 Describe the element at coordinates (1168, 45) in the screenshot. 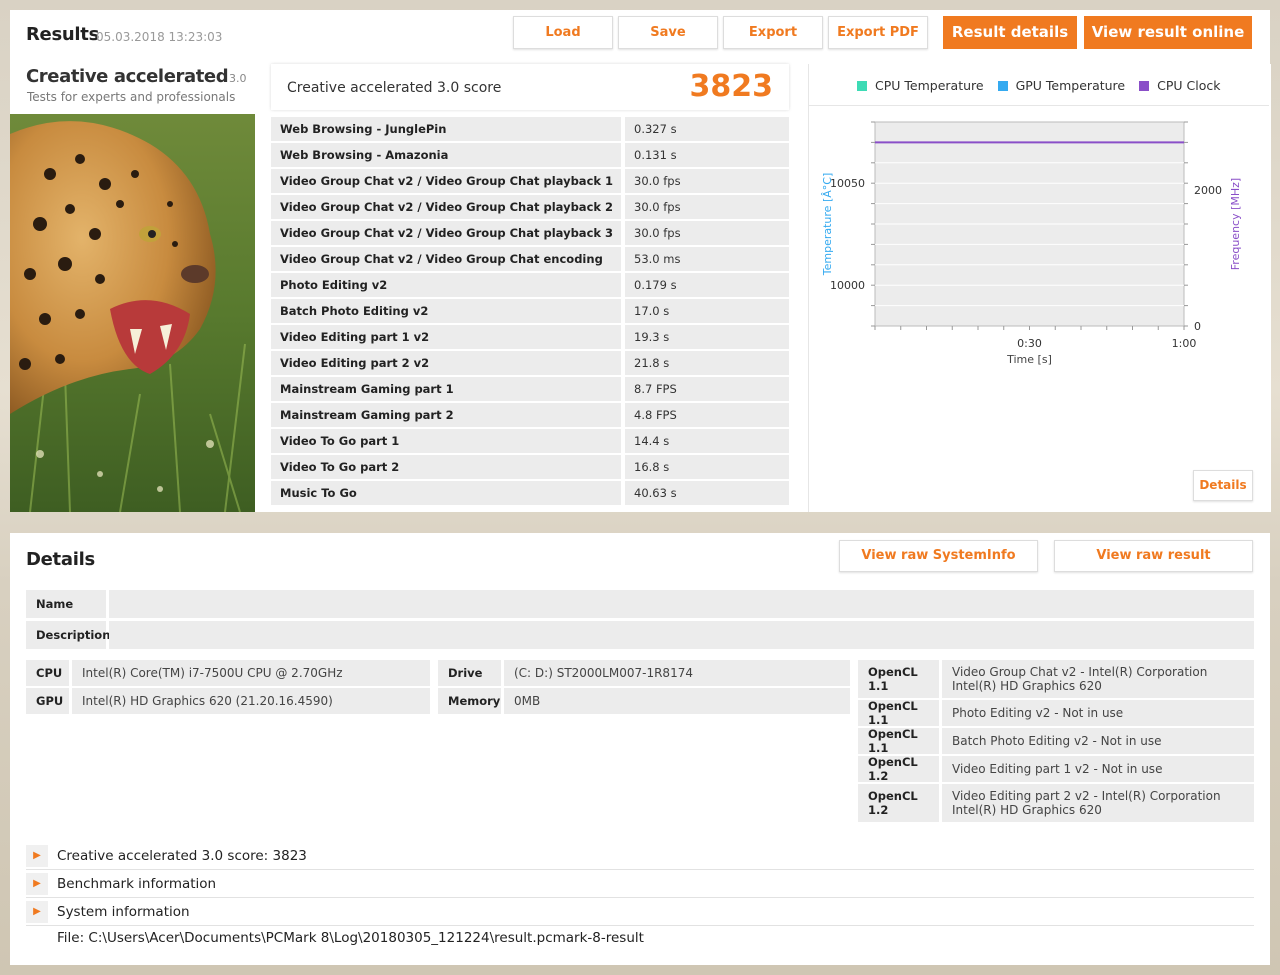

I see `view-result-online-button: View result online❯` at that location.